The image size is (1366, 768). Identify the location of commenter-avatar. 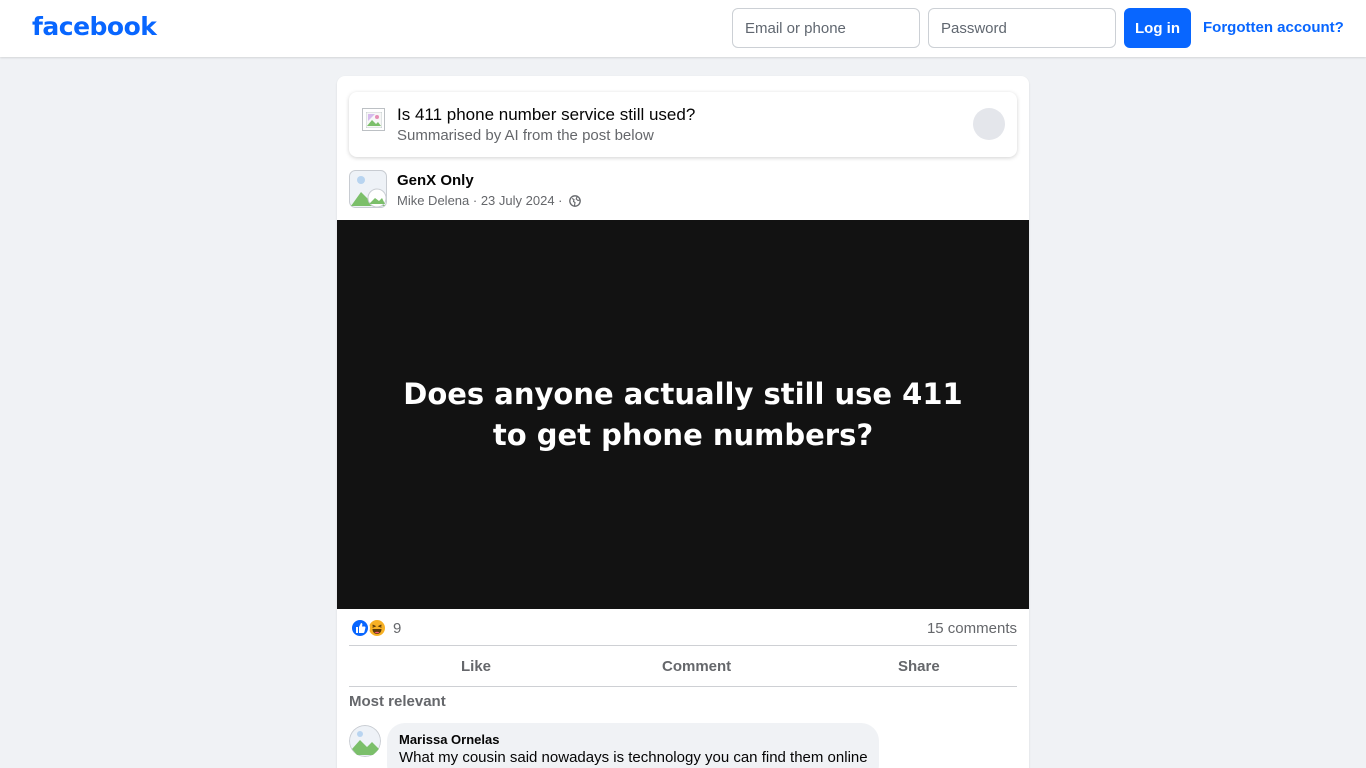
(365, 741).